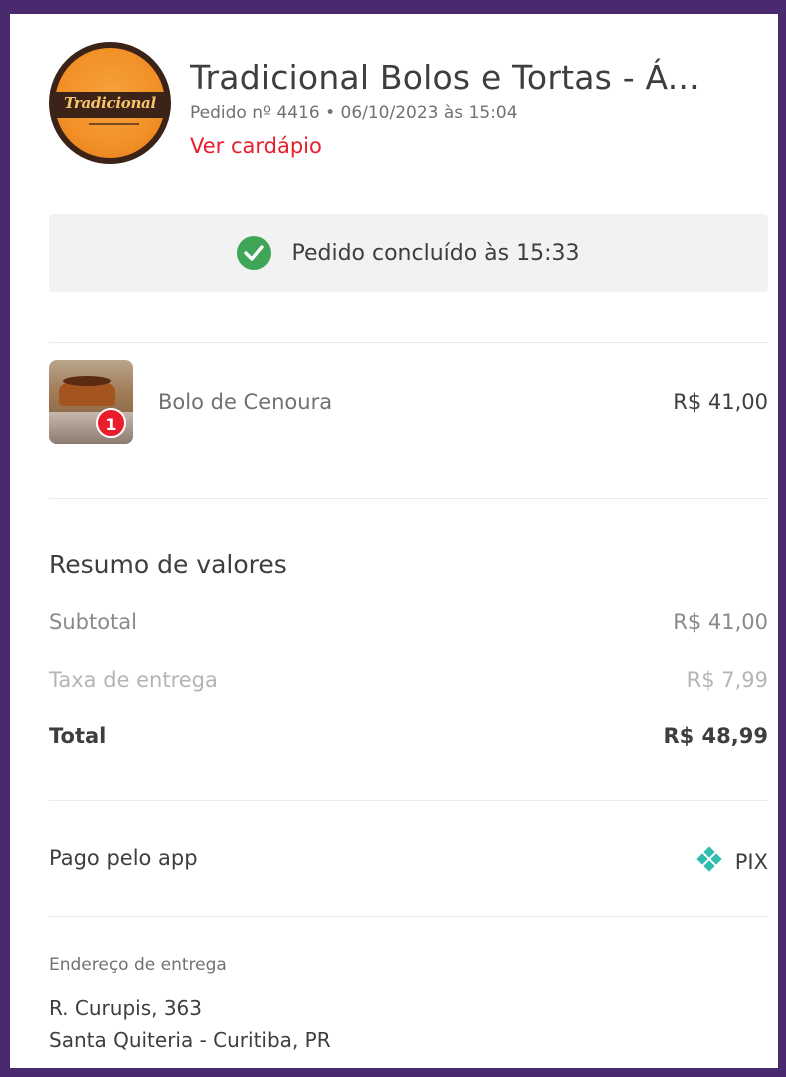  Describe the element at coordinates (720, 402) in the screenshot. I see `item-price: R$ 41,00` at that location.